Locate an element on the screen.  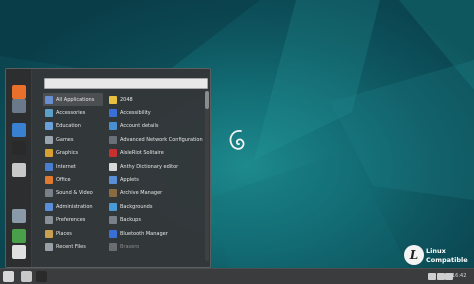
solitaire-icon is located at coordinates (113, 153).